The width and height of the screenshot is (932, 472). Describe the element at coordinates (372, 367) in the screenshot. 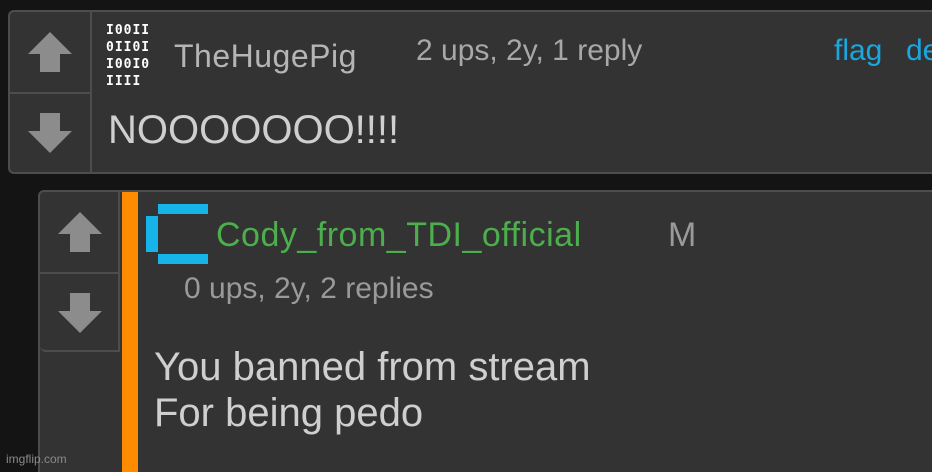

I see `comment-text-line: You banned from stream` at that location.